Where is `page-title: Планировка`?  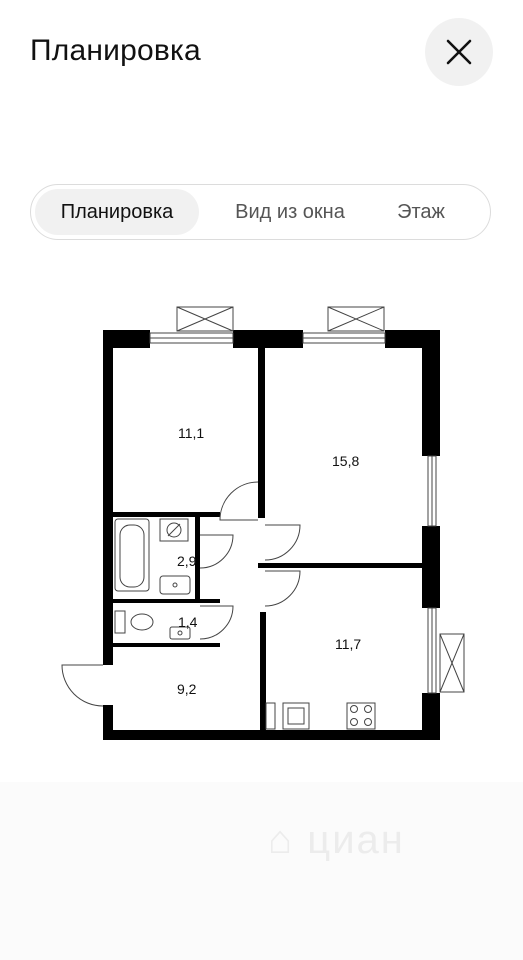 page-title: Планировка is located at coordinates (115, 50).